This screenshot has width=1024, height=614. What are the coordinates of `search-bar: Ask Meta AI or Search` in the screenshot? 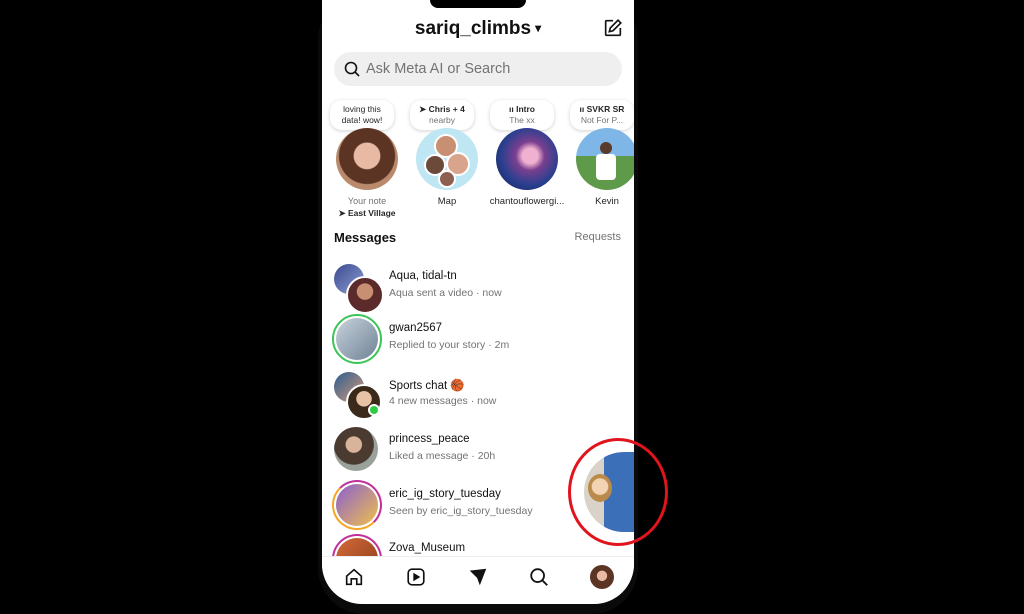 It's located at (478, 69).